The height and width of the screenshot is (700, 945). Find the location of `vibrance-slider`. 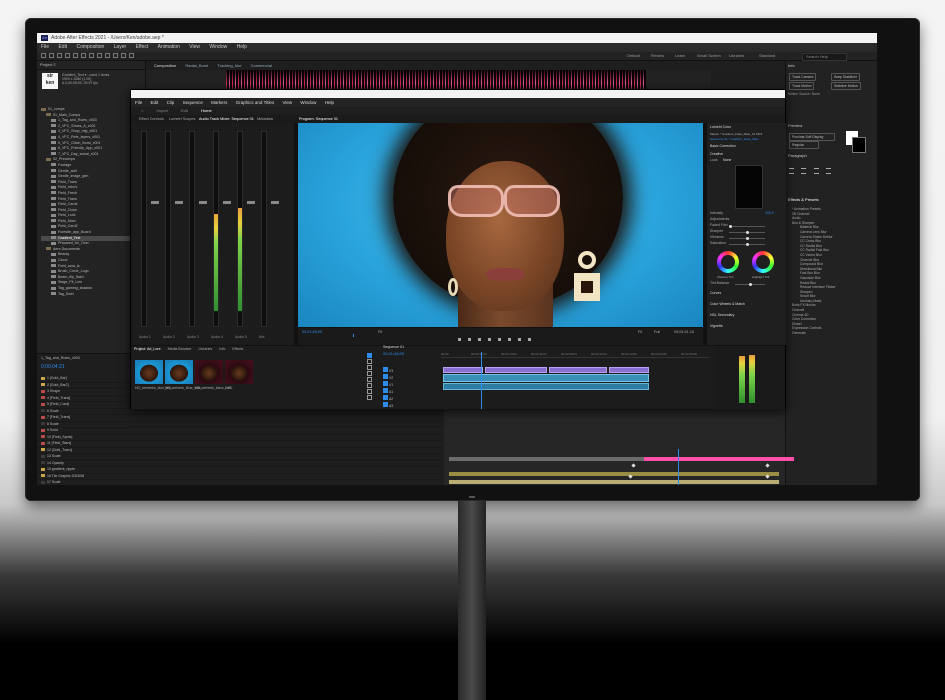

vibrance-slider is located at coordinates (747, 238).